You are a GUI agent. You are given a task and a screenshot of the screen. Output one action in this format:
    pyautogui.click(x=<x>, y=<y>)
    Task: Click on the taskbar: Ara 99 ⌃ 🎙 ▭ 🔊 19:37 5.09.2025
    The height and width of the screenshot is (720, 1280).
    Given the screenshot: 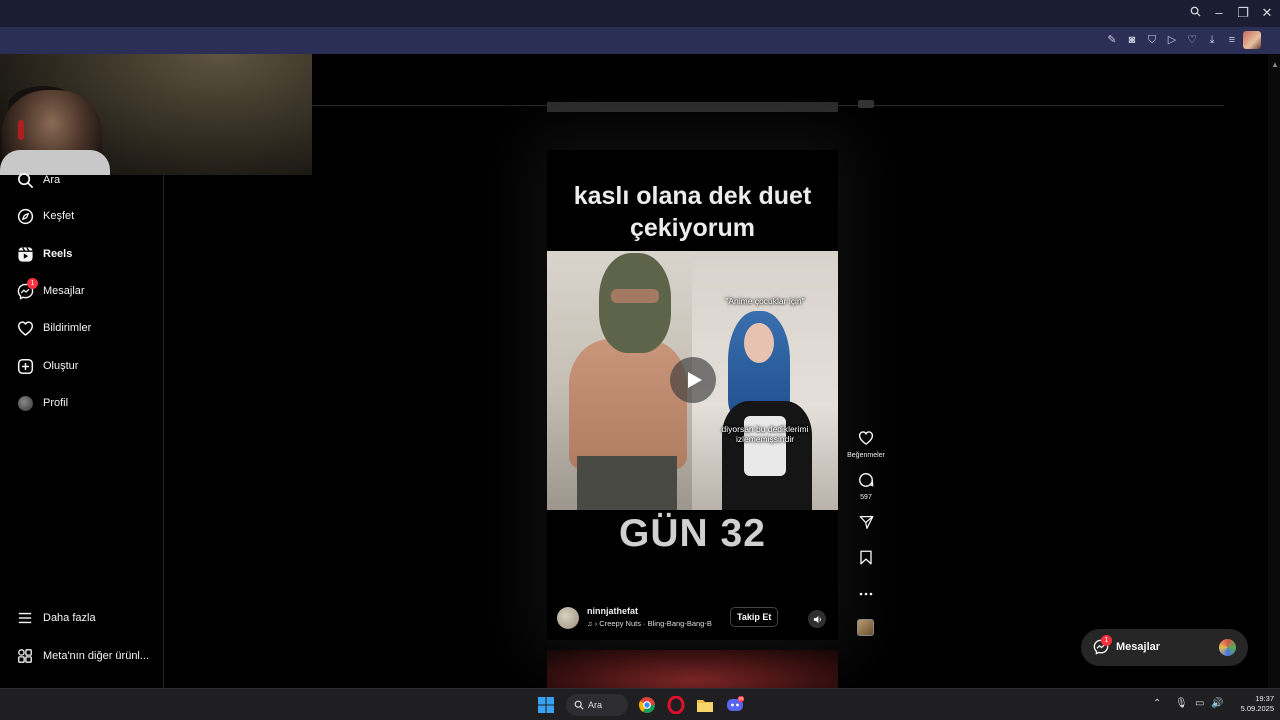 What is the action you would take?
    pyautogui.click(x=640, y=704)
    